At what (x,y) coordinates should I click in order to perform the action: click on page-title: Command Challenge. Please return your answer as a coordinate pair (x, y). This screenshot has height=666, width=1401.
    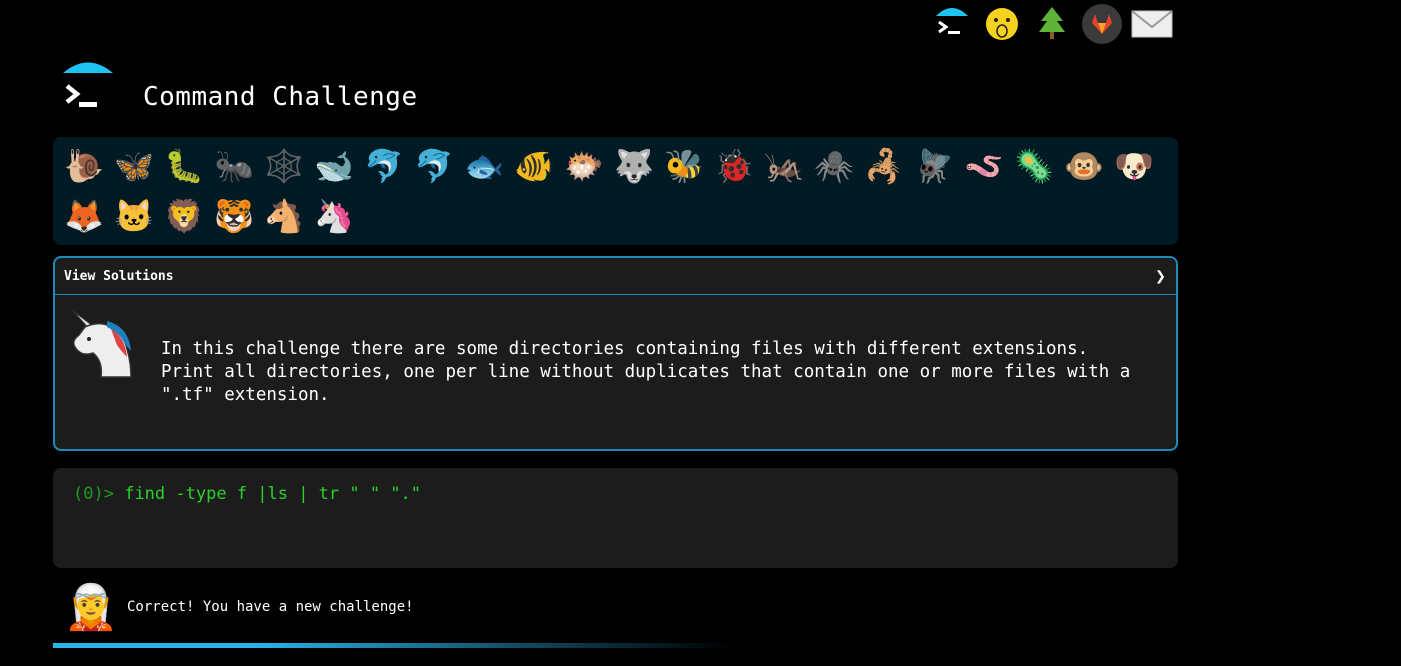
    Looking at the image, I should click on (280, 97).